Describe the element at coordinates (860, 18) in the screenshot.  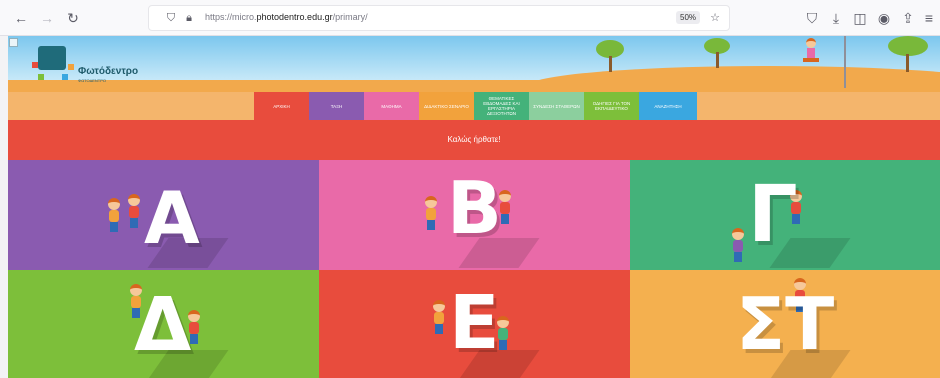
I see `sidebar-icon: ◫` at that location.